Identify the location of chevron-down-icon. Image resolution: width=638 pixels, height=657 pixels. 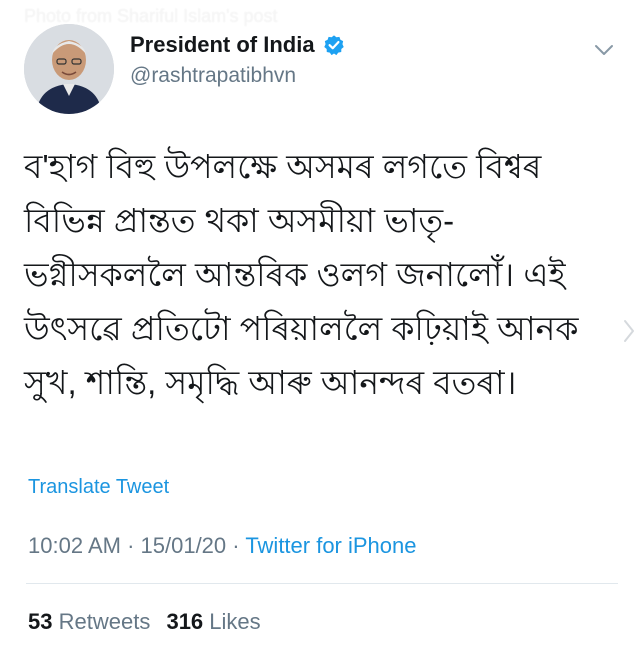
(604, 50).